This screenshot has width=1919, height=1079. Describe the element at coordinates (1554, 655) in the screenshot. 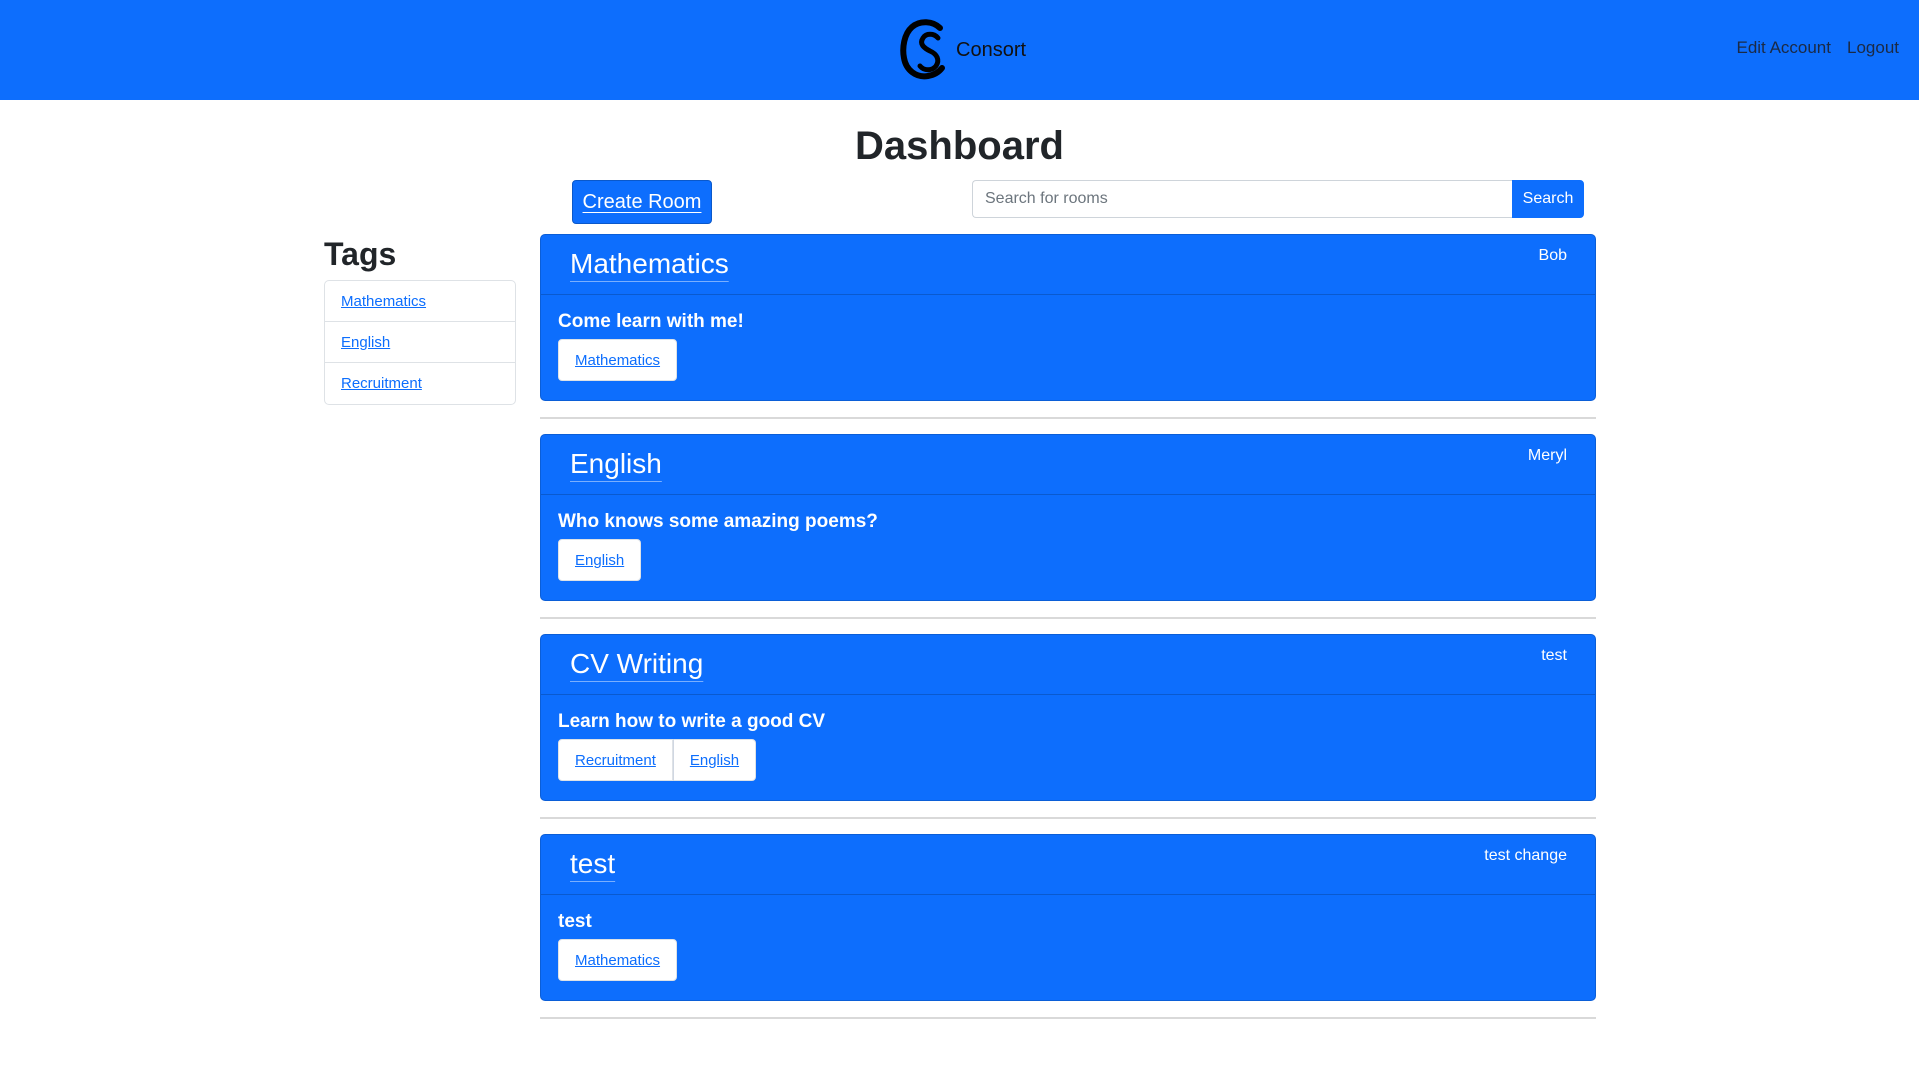

I see `room-owner: test` at that location.